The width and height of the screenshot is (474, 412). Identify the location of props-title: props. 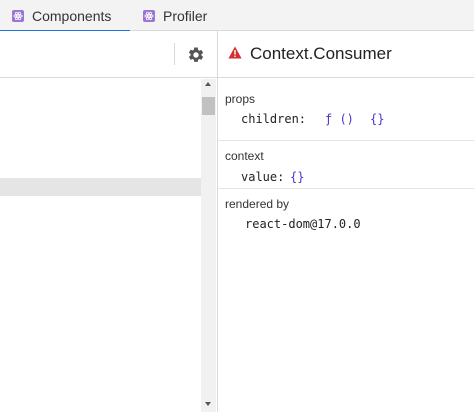
(240, 99).